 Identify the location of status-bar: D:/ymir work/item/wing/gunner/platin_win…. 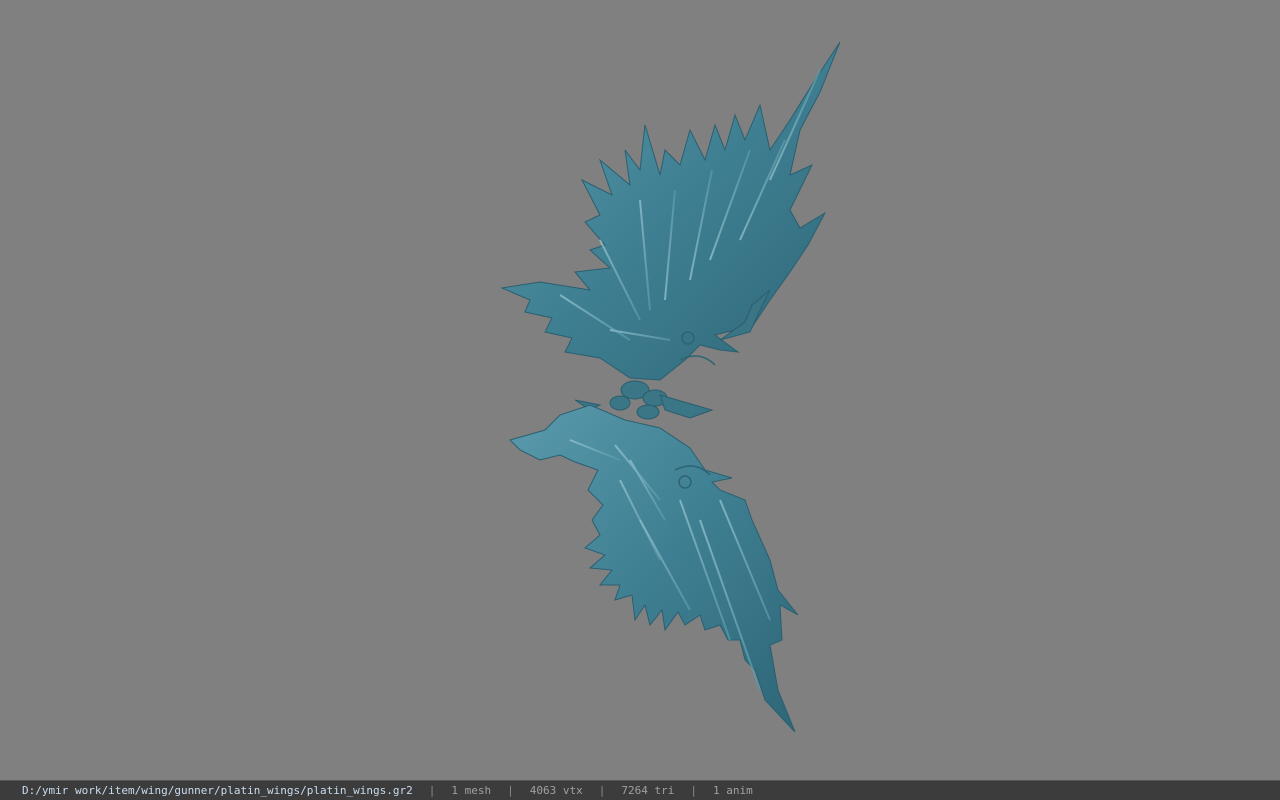
(640, 790).